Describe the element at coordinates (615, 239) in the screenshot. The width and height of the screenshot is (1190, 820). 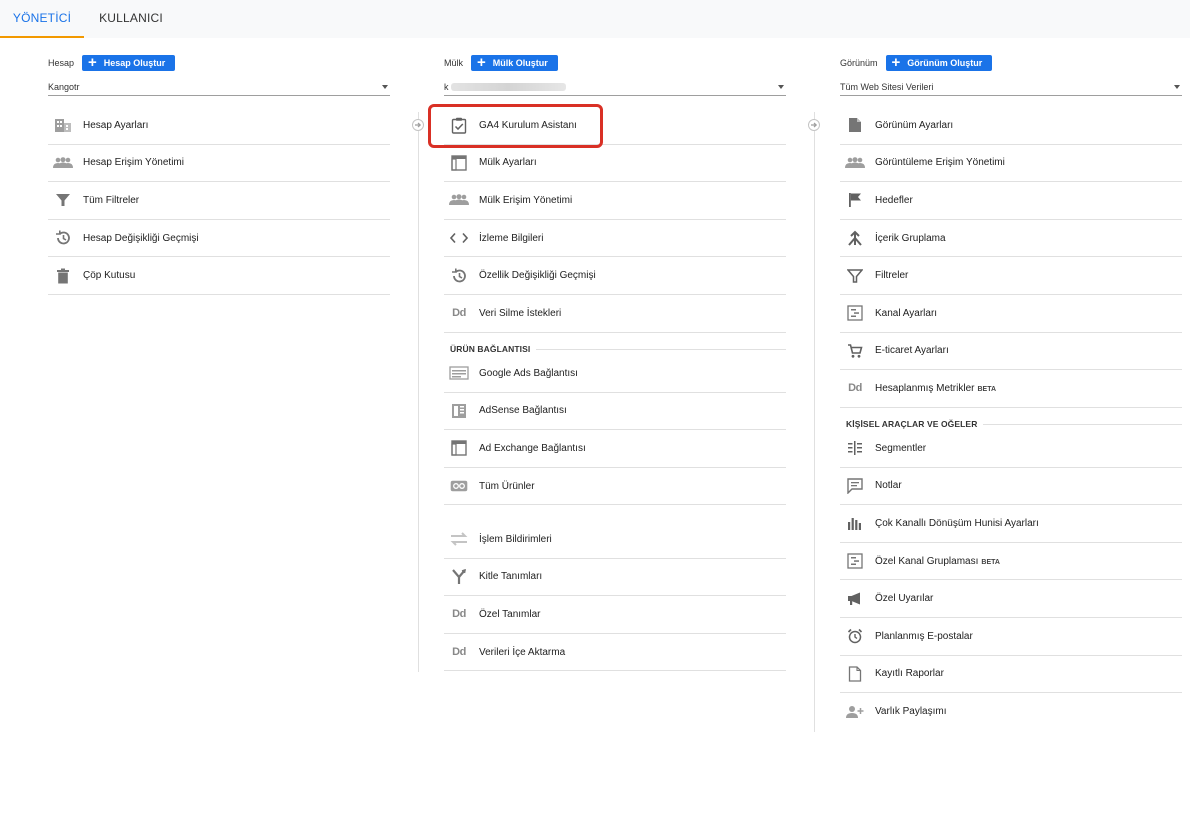
I see `menu-item-tracking-info: İzleme Bilgileri` at that location.